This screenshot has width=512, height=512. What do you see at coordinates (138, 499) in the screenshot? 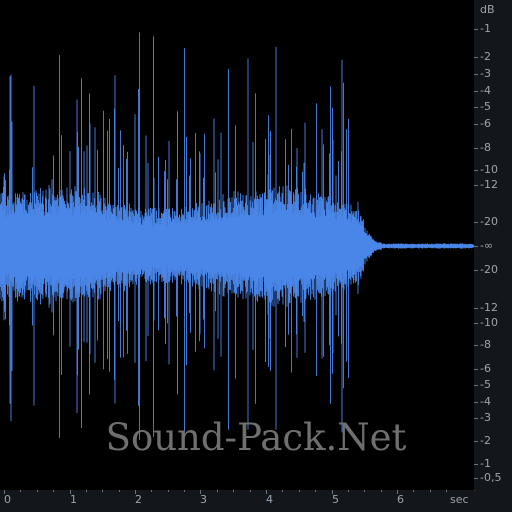
I see `time-label: 2` at bounding box center [138, 499].